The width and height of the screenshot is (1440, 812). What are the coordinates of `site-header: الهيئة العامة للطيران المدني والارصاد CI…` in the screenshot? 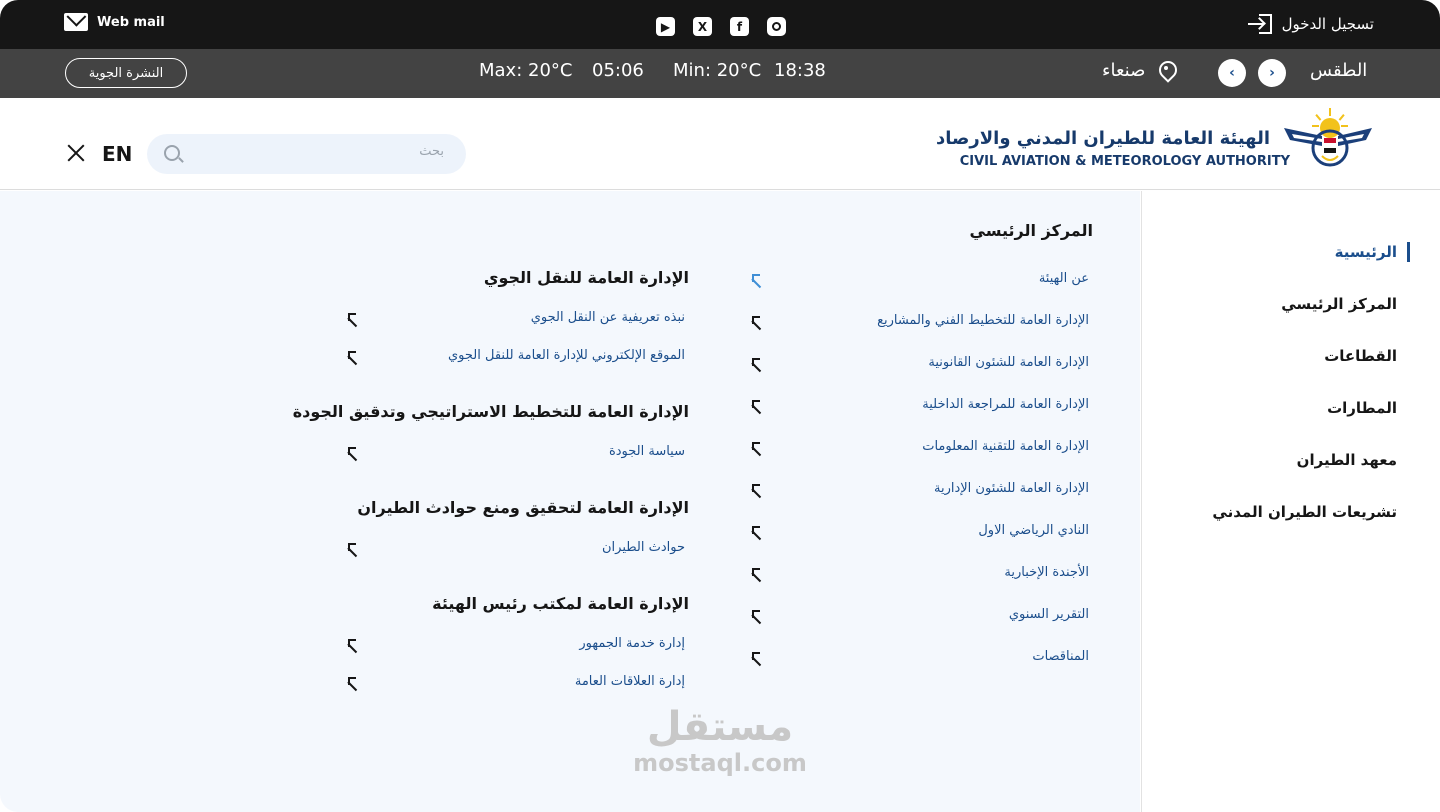 It's located at (720, 144).